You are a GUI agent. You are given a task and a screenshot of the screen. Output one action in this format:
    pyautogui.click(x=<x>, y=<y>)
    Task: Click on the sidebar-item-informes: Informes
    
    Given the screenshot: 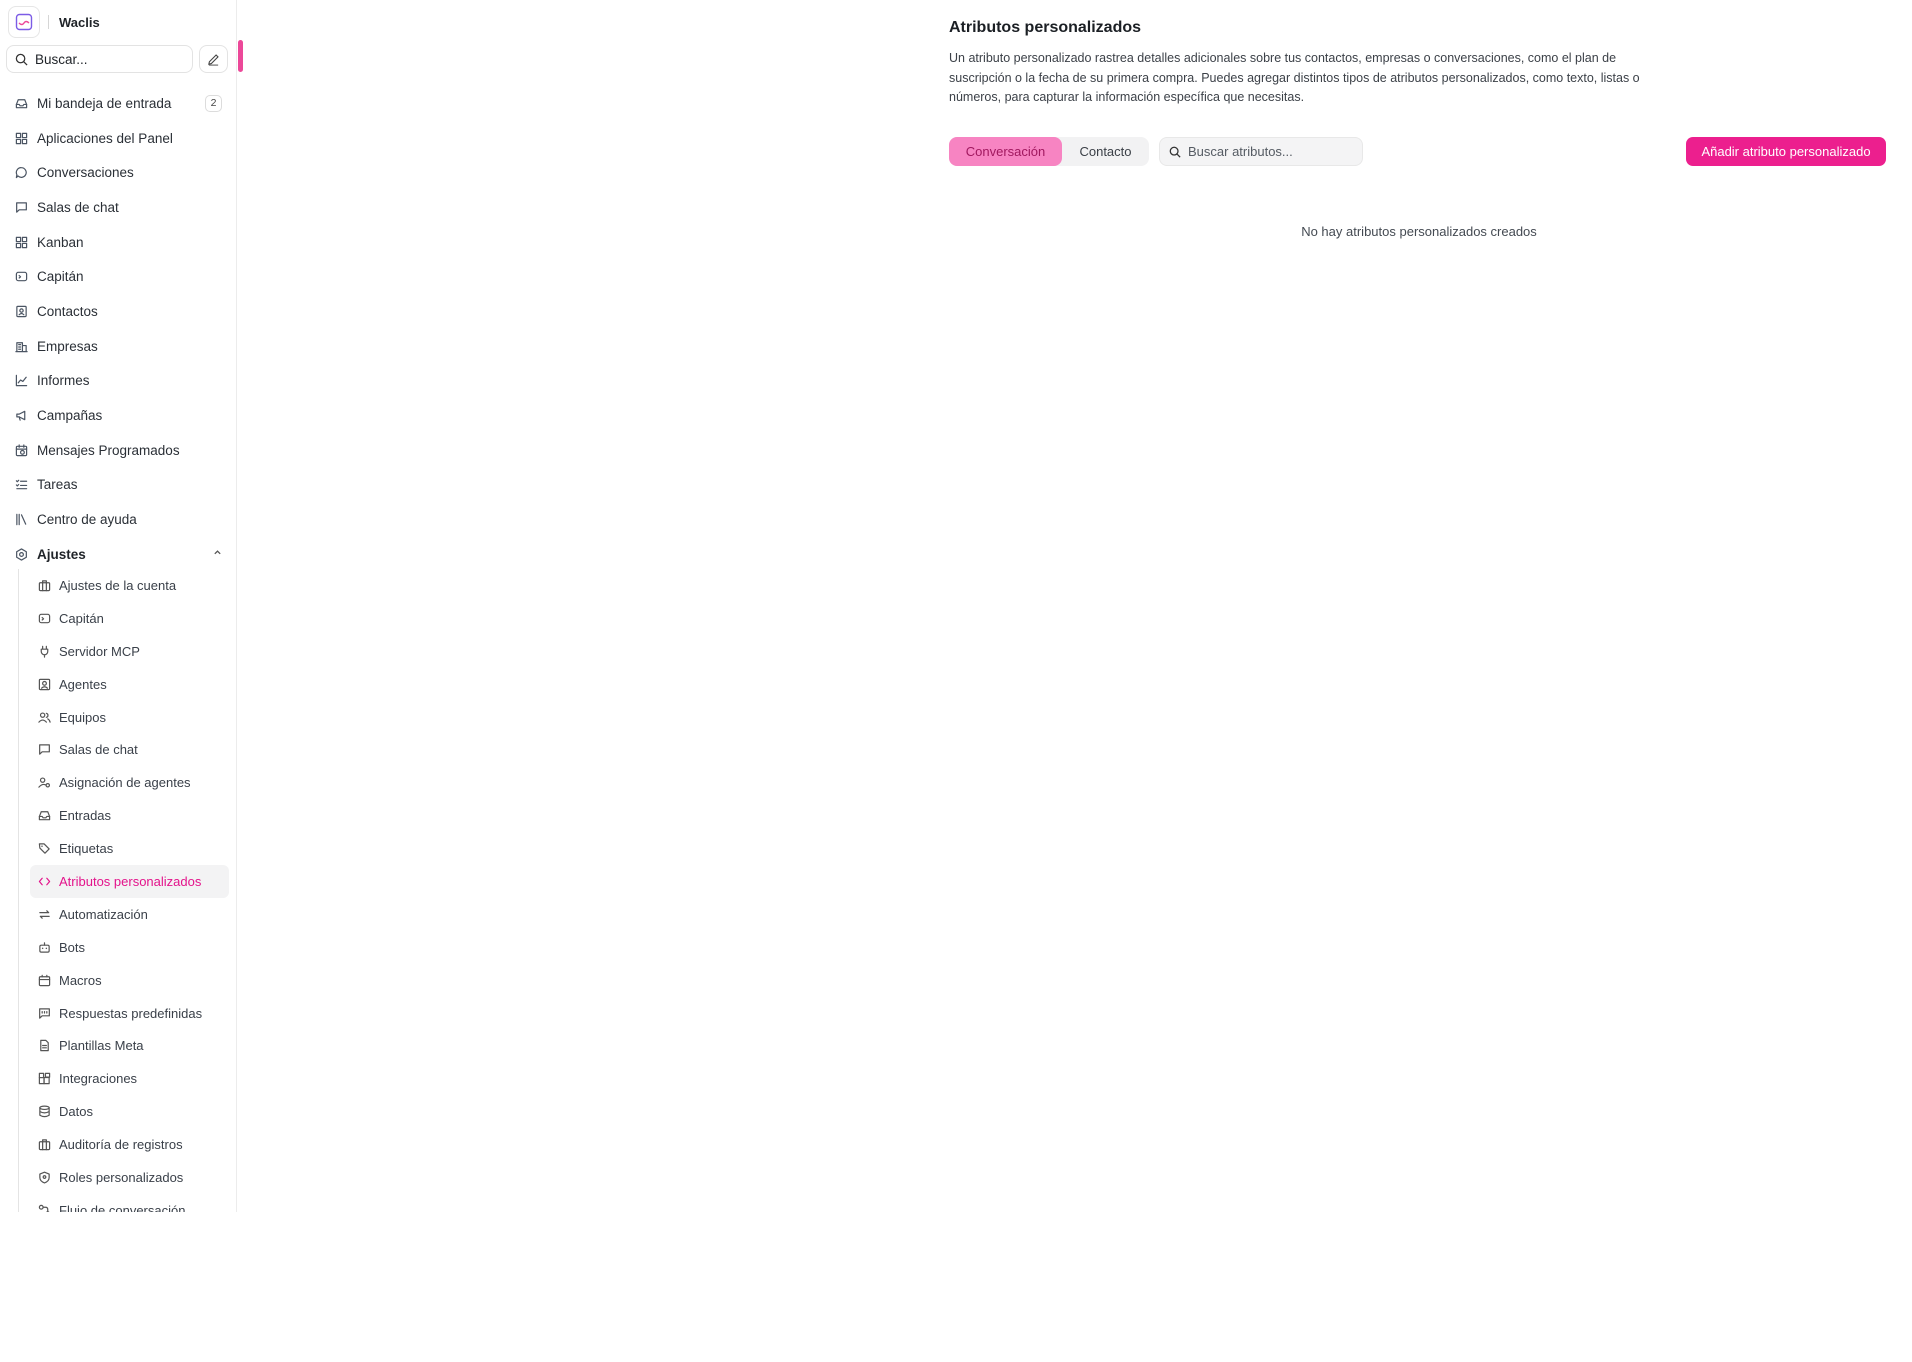 What is the action you would take?
    pyautogui.click(x=118, y=381)
    